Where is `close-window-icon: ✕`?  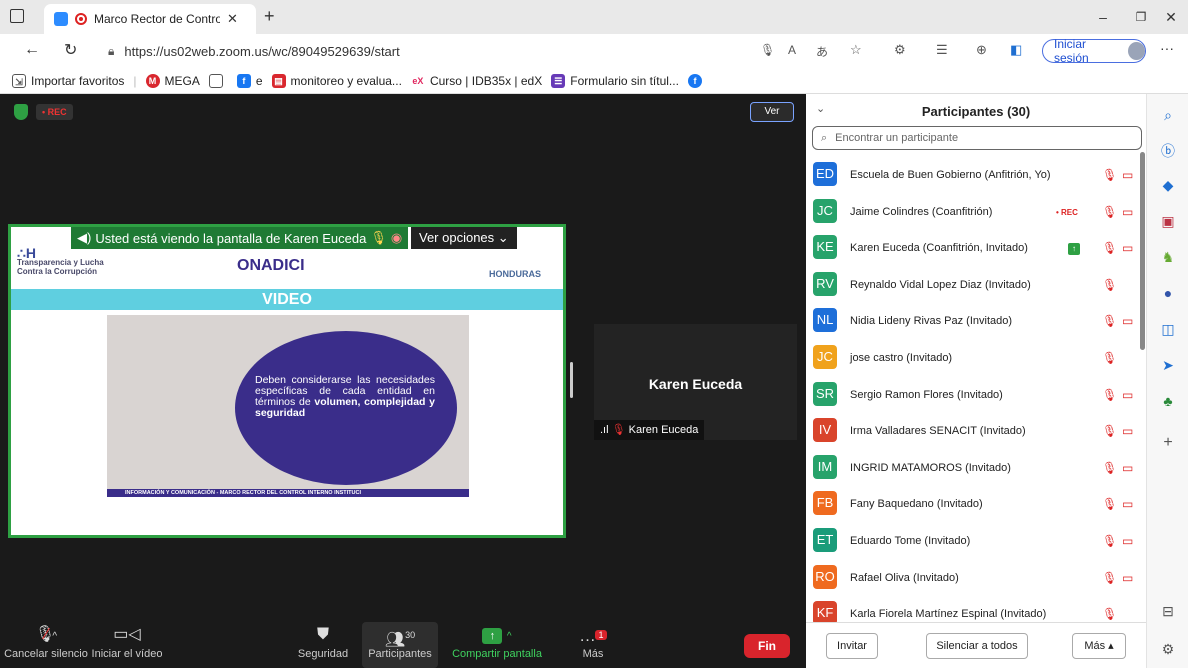 close-window-icon: ✕ is located at coordinates (1168, 17).